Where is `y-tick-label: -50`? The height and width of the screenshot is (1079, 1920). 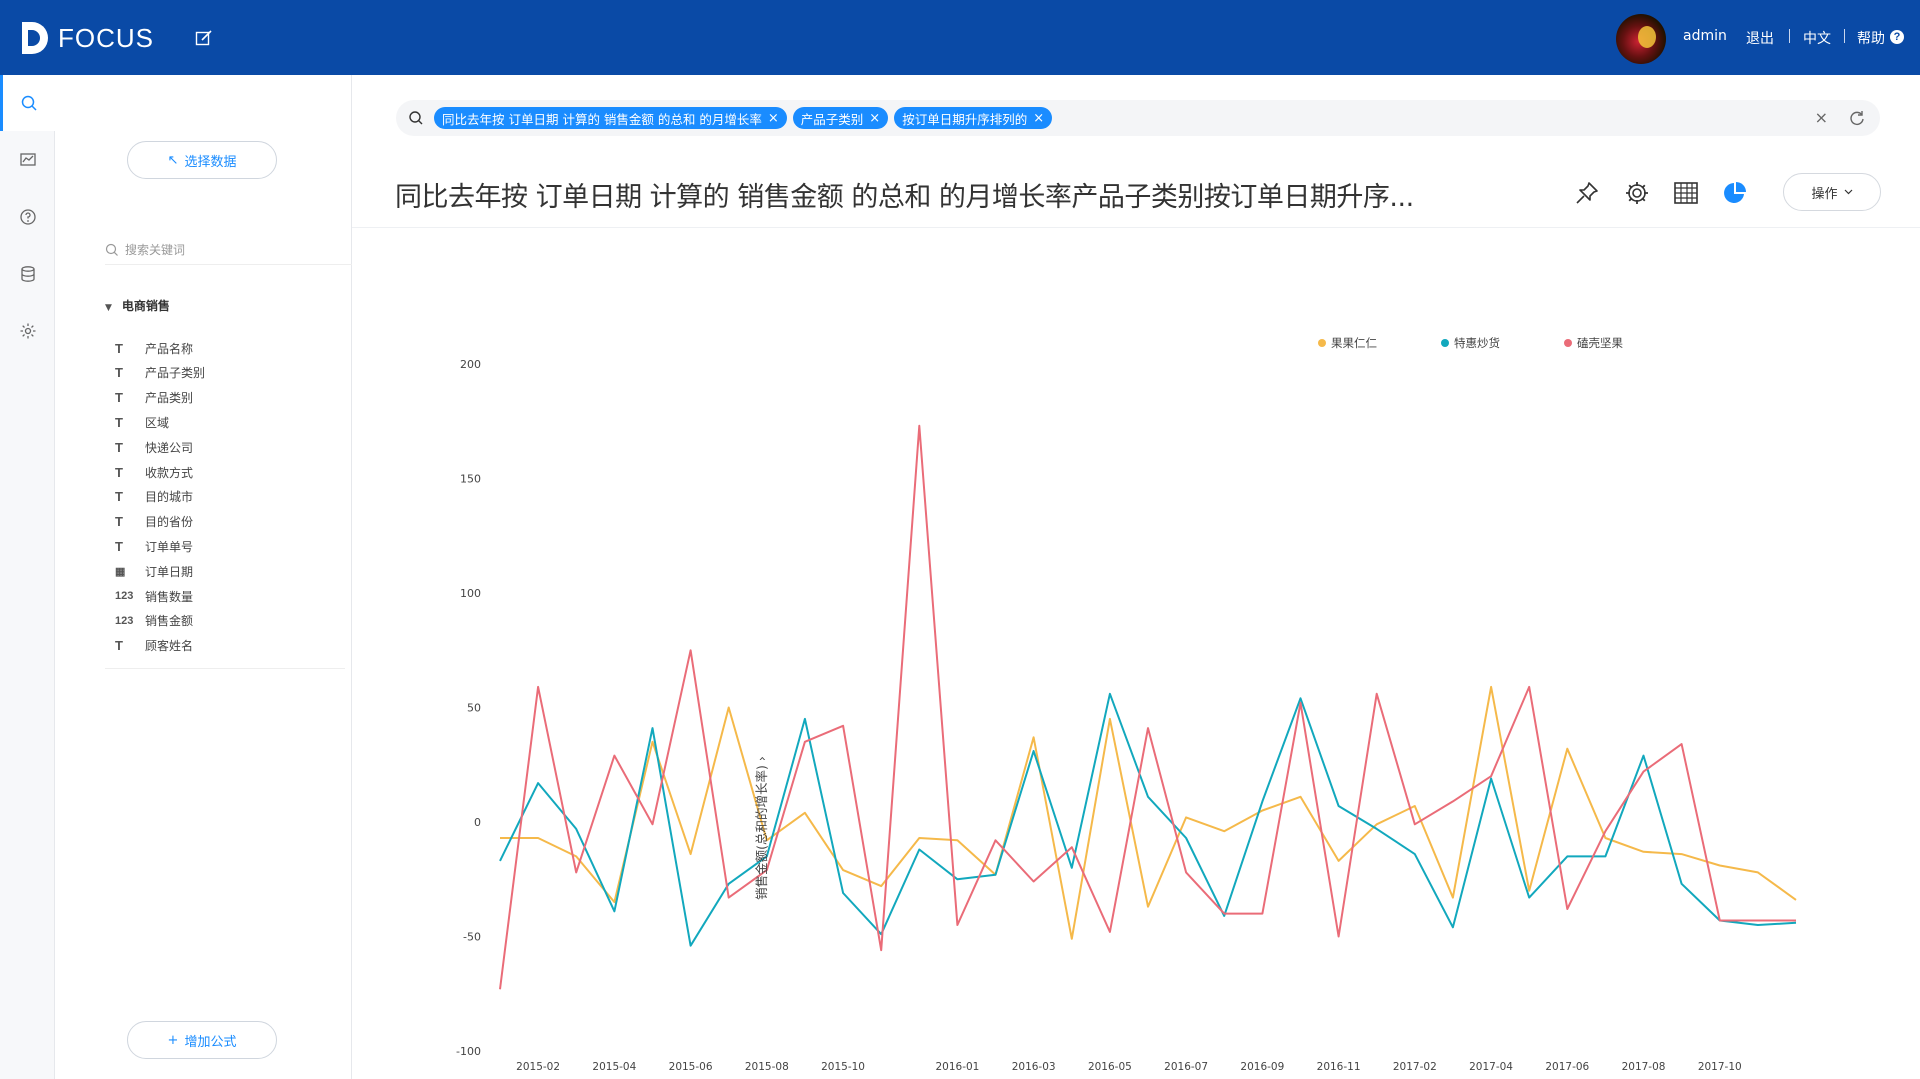 y-tick-label: -50 is located at coordinates (472, 937).